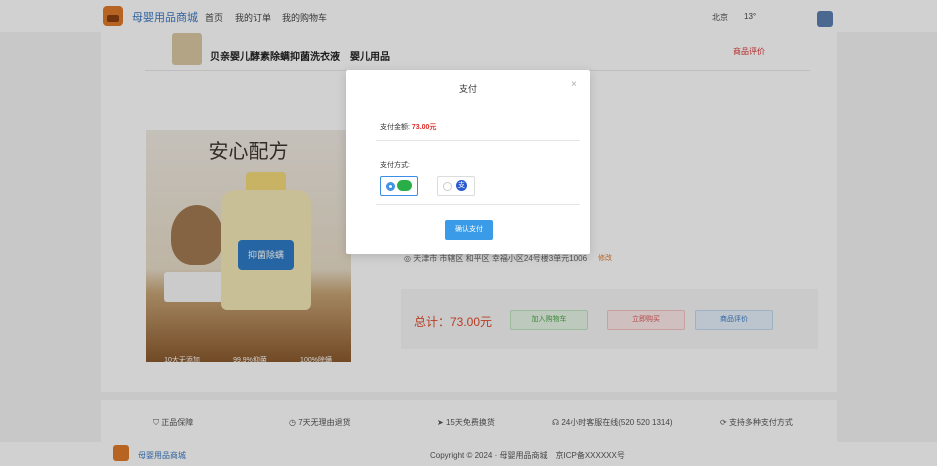 The image size is (937, 466). What do you see at coordinates (478, 204) in the screenshot?
I see `dialog-divider-bottom` at bounding box center [478, 204].